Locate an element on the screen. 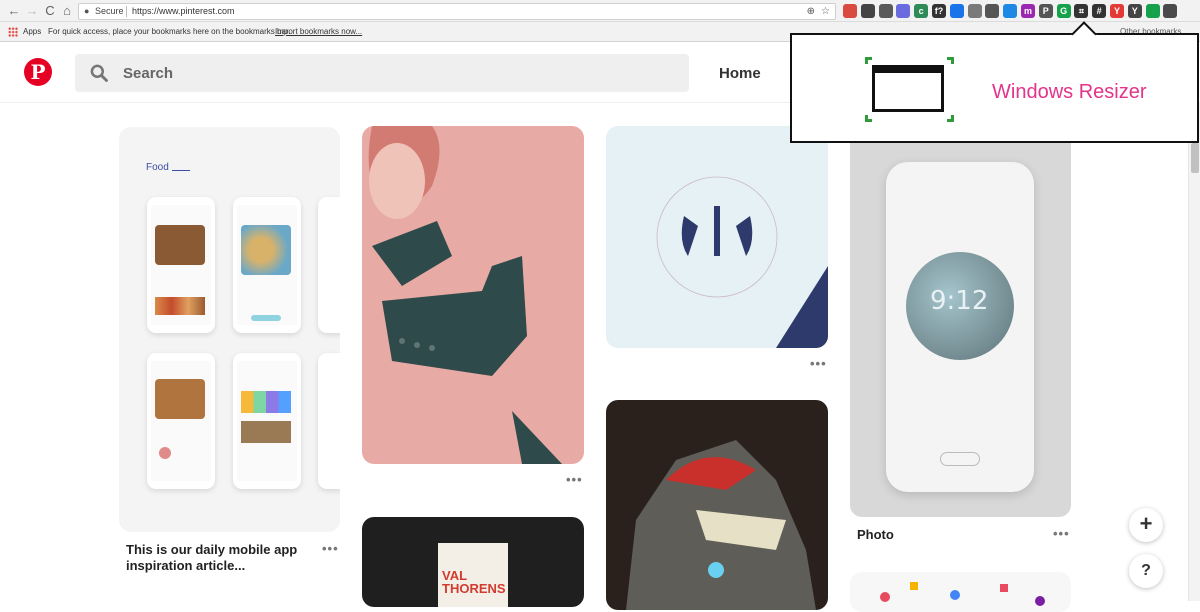 This screenshot has height=612, width=1200. poster-card: VAL THORENS is located at coordinates (473, 575).